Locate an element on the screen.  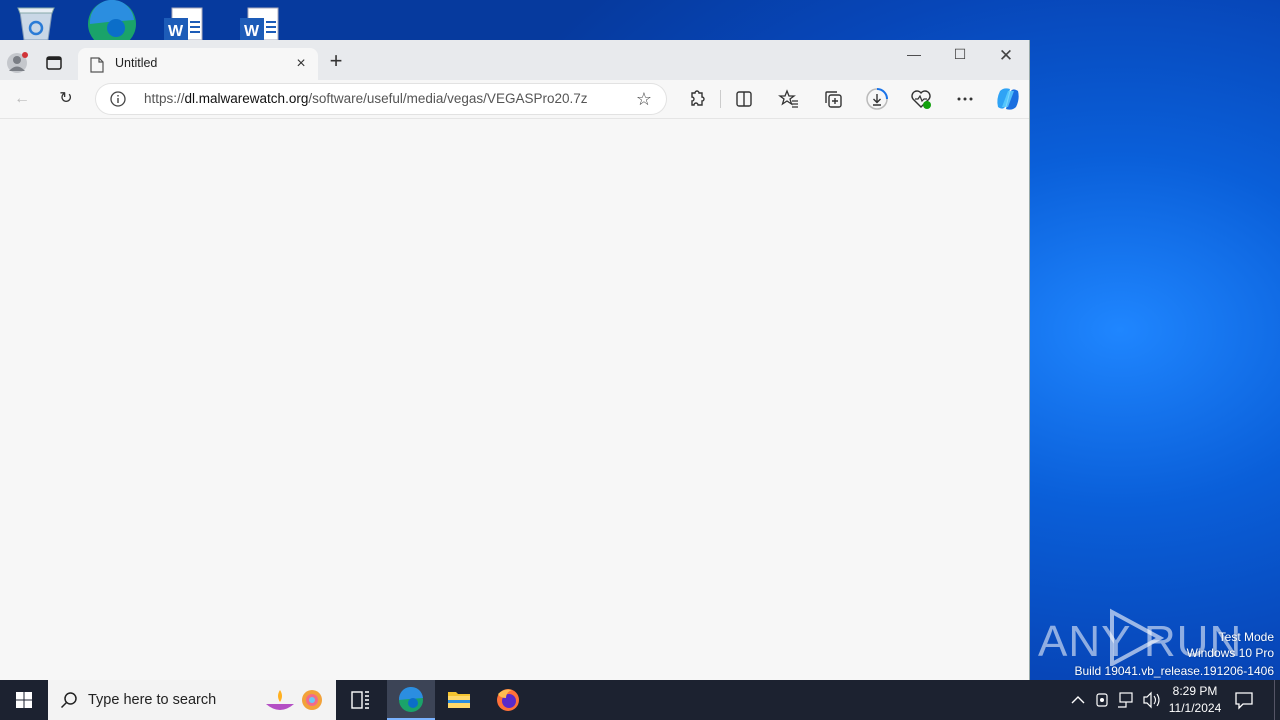
url-host: dl.malwarewatch.org is located at coordinates (246, 98).